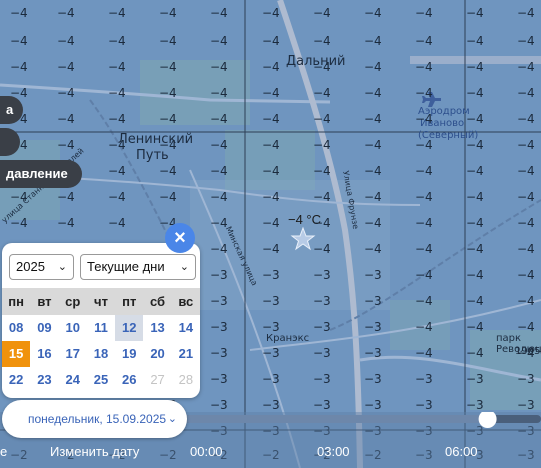 This screenshot has height=468, width=541. What do you see at coordinates (97, 419) in the screenshot?
I see `date-selector-label: понедельник, 15.09.2025` at bounding box center [97, 419].